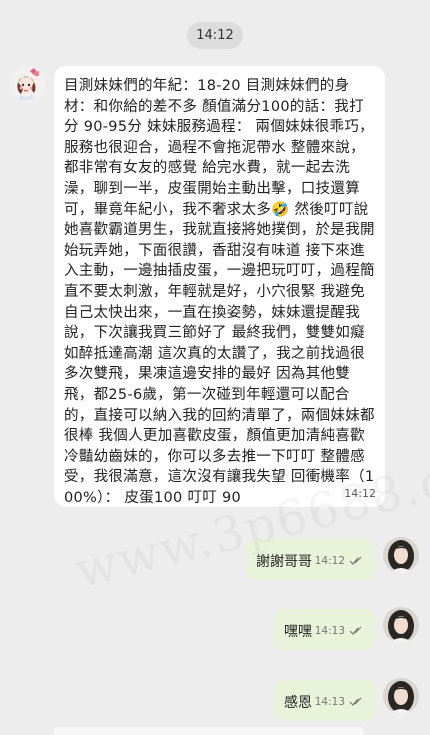 The width and height of the screenshot is (430, 735). What do you see at coordinates (360, 493) in the screenshot?
I see `incoming-message-time: 14:12` at bounding box center [360, 493].